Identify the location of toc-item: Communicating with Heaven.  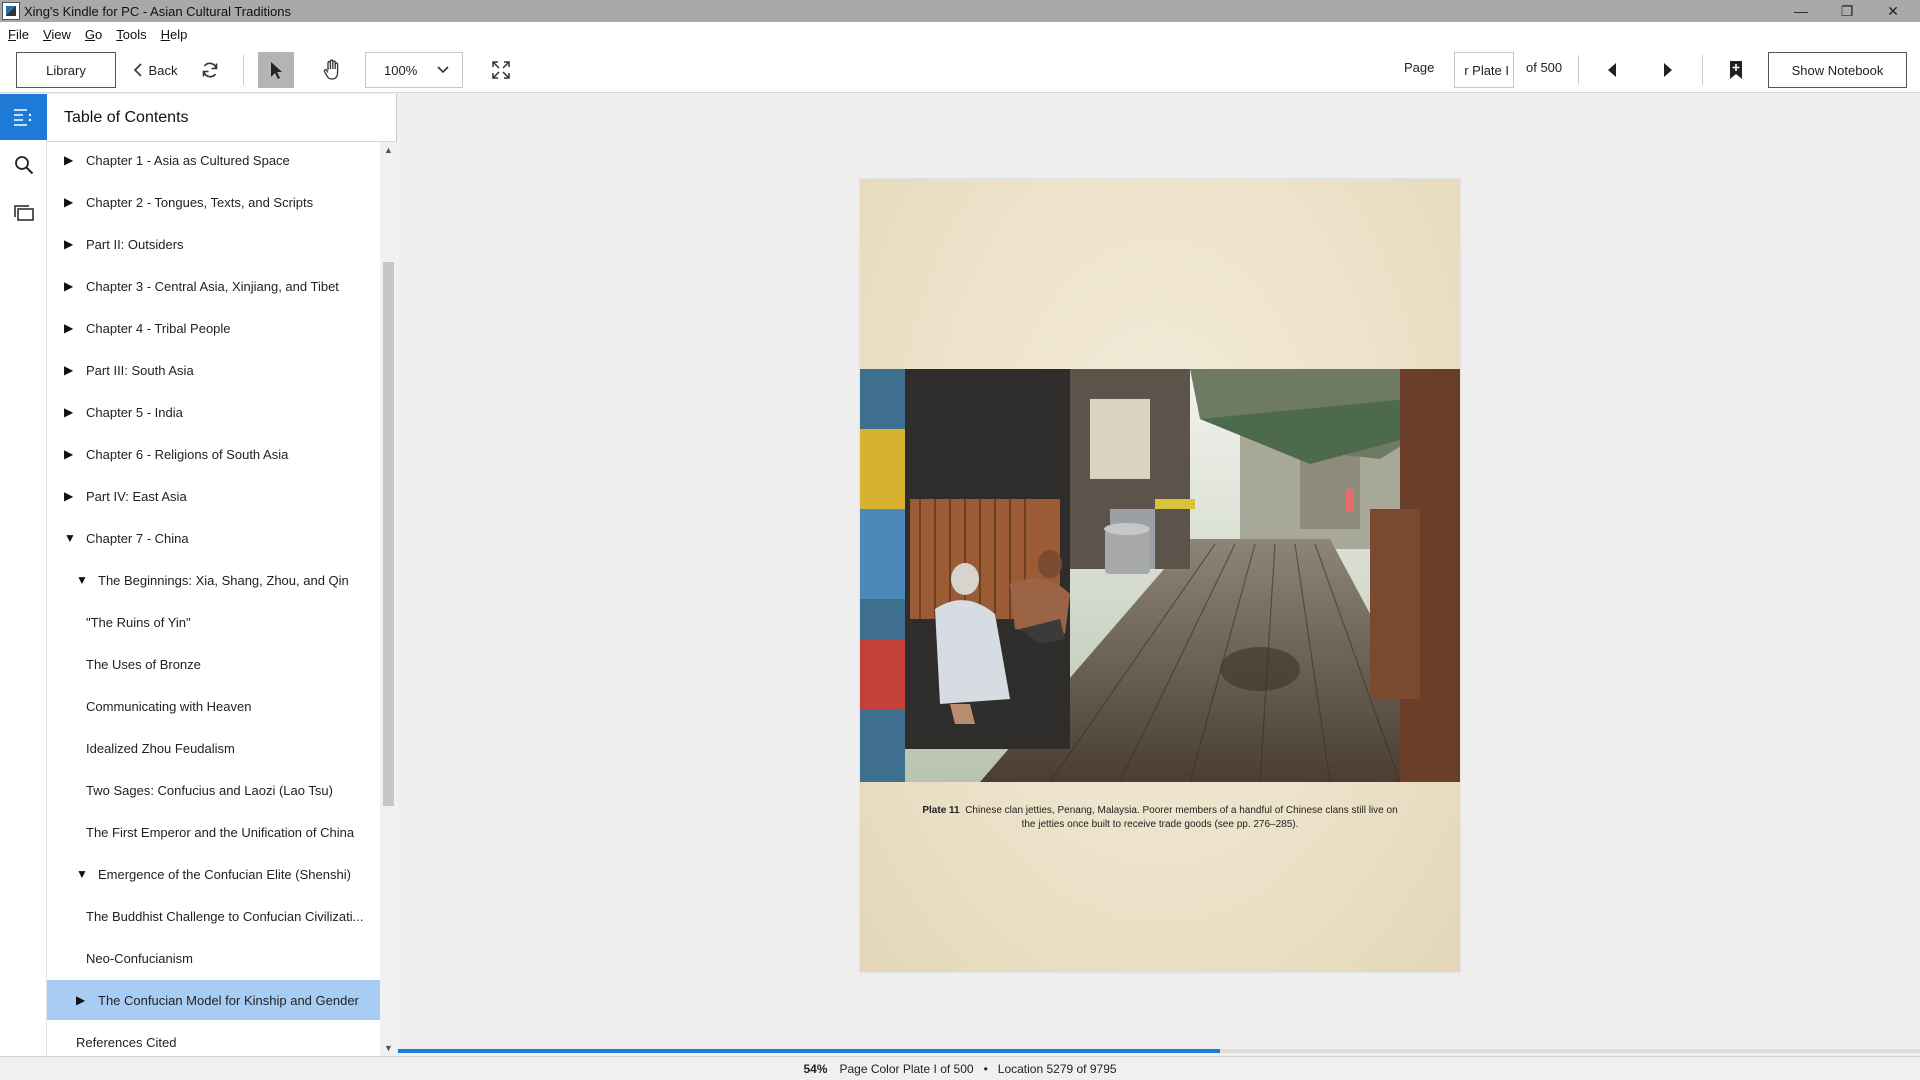
(213, 706).